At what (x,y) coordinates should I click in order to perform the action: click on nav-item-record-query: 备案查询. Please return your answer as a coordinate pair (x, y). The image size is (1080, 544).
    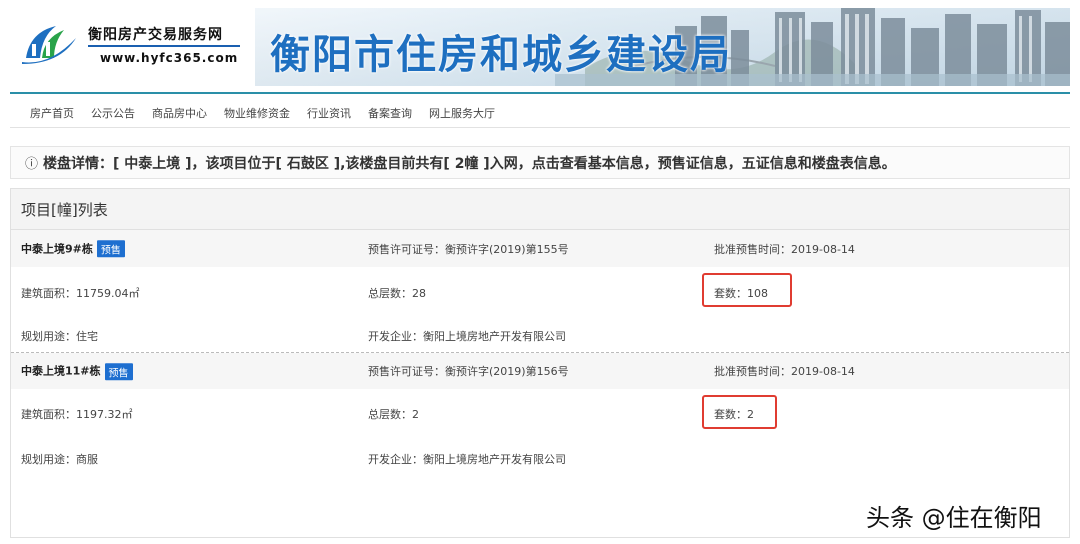
    Looking at the image, I should click on (390, 113).